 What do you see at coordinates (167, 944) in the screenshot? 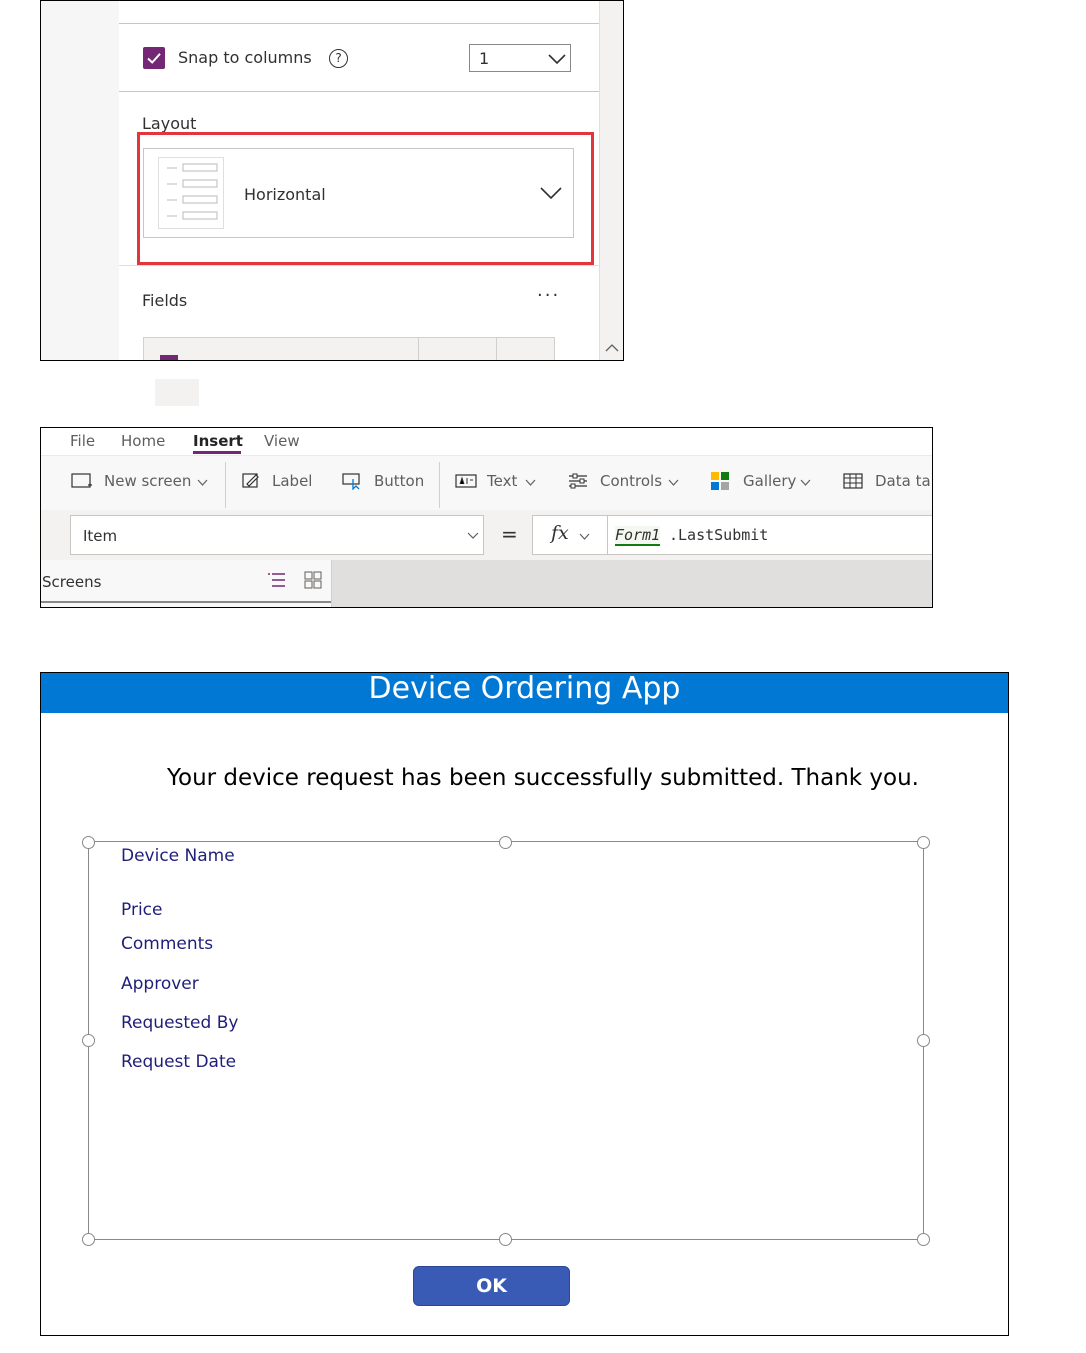
I see `field-label-comments: Comments` at bounding box center [167, 944].